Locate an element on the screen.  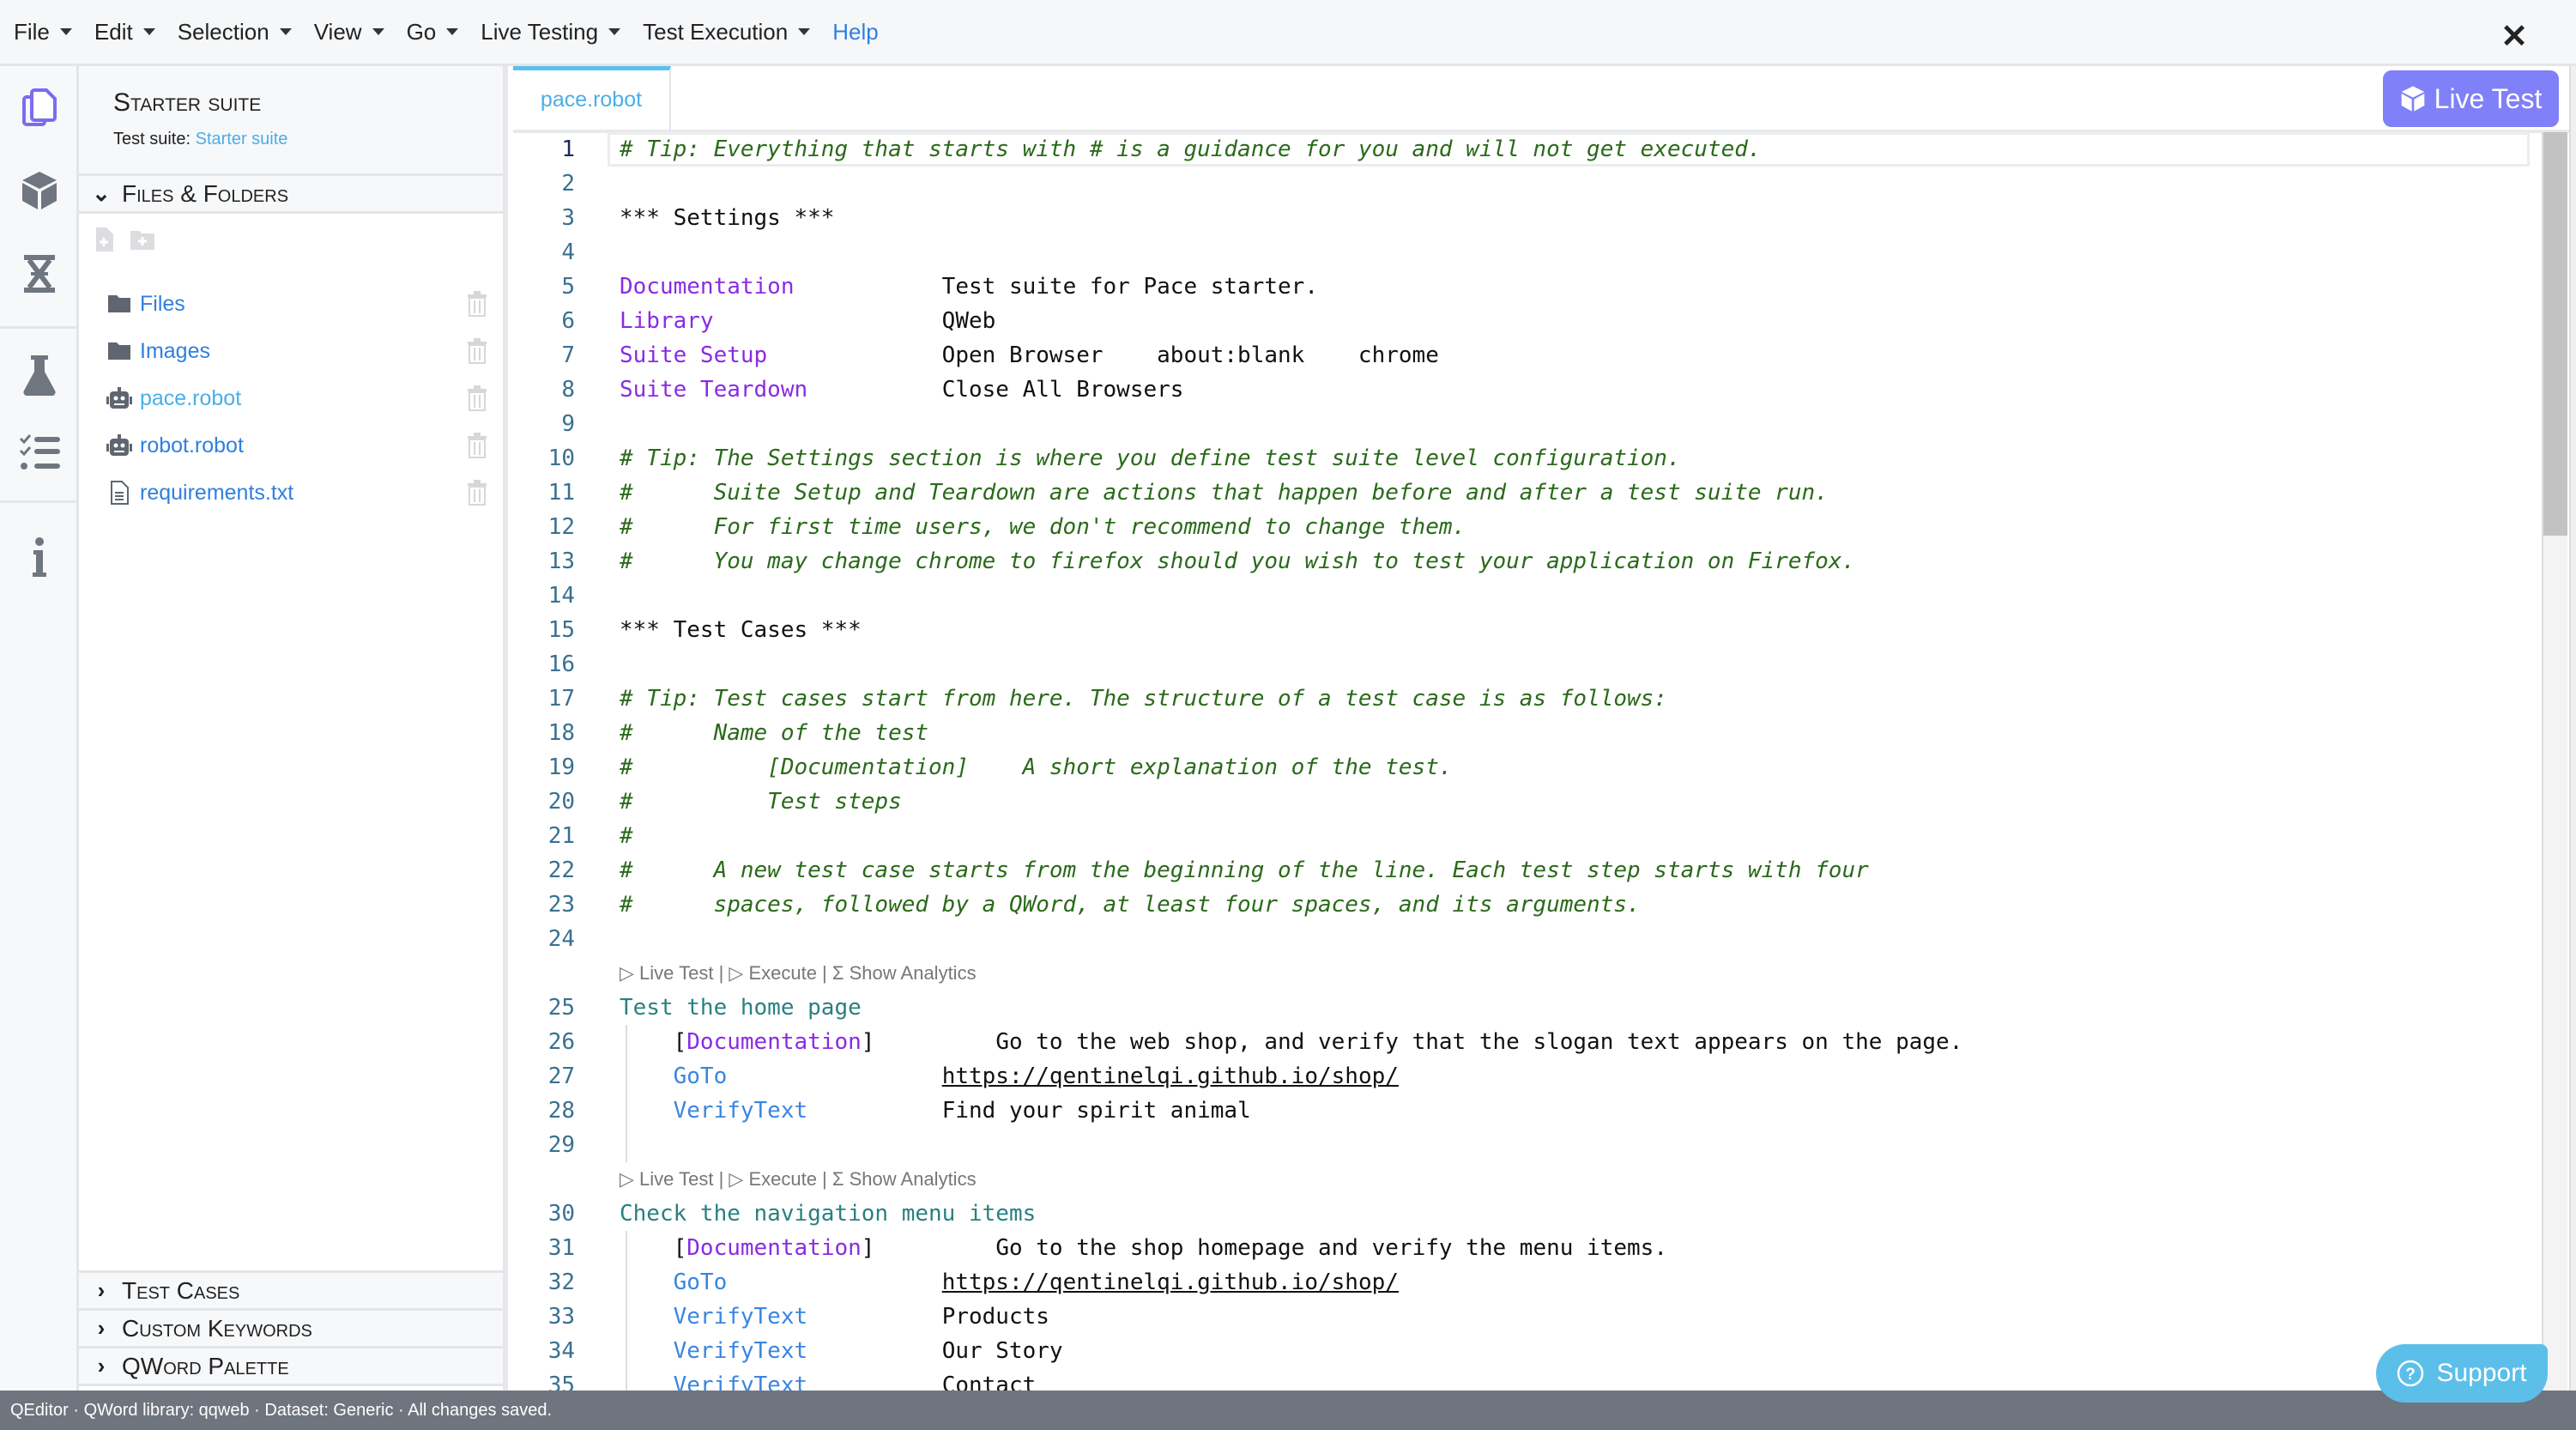
code-line: 14 is located at coordinates (1527, 596).